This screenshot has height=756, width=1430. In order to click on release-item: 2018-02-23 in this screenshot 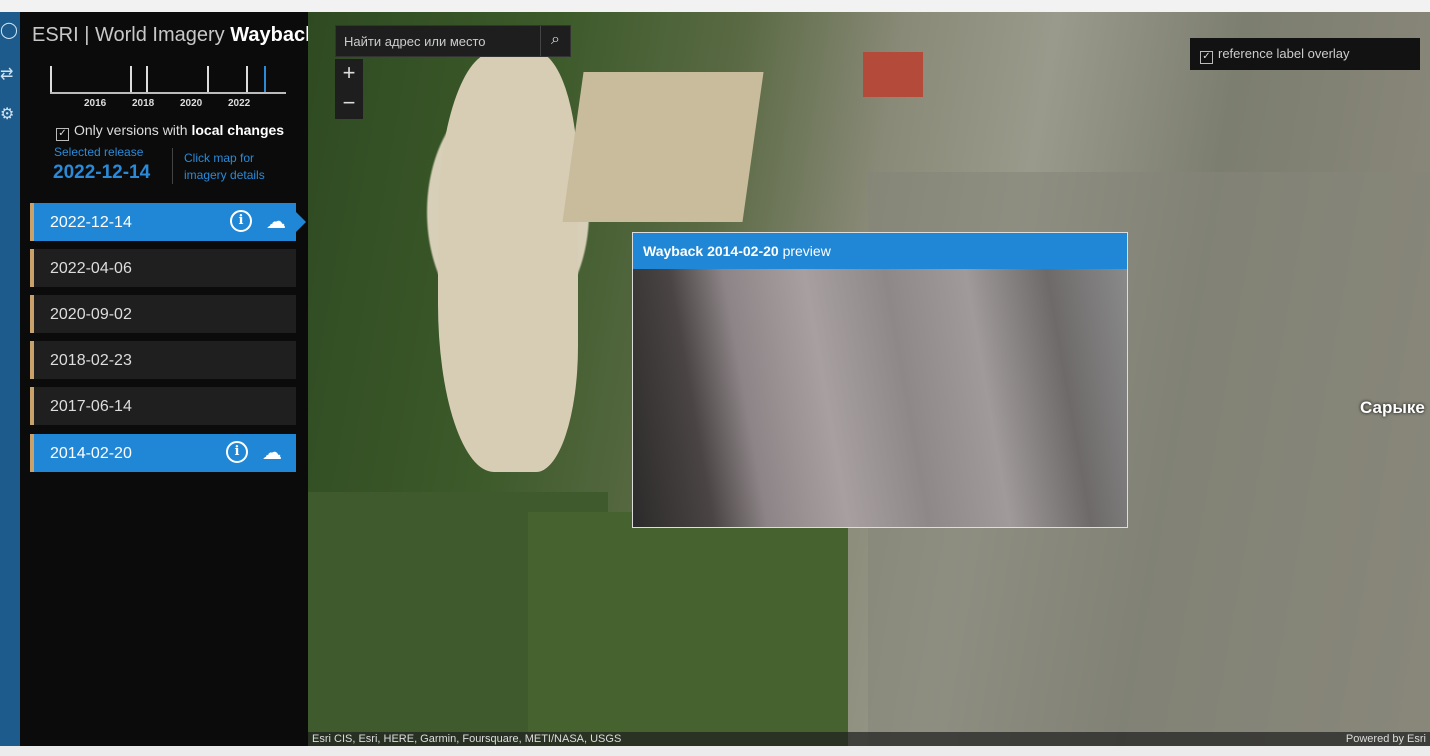, I will do `click(163, 360)`.